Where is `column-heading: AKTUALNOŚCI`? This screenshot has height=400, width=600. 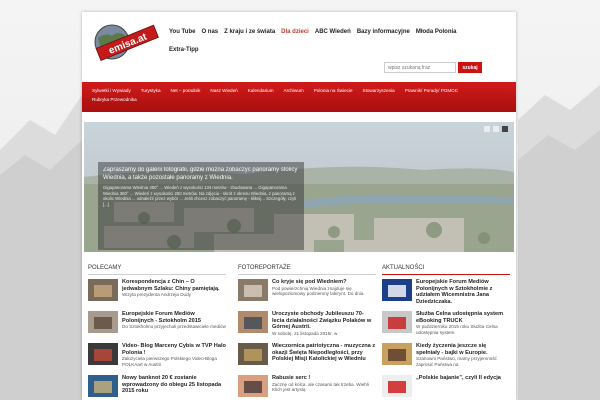
column-heading: AKTUALNOŚCI is located at coordinates (446, 270).